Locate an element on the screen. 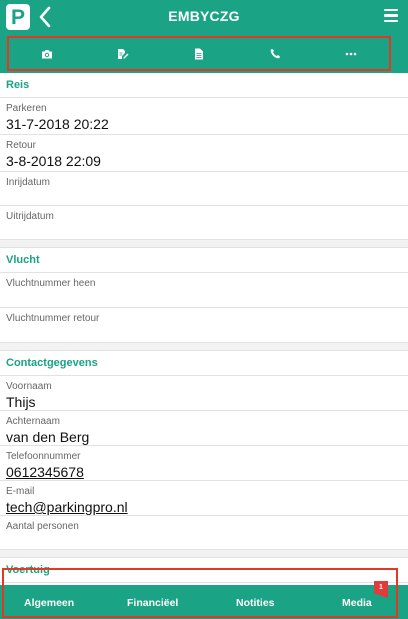 Image resolution: width=408 pixels, height=619 pixels. field-voornaam: Voornaam Thijs is located at coordinates (204, 393).